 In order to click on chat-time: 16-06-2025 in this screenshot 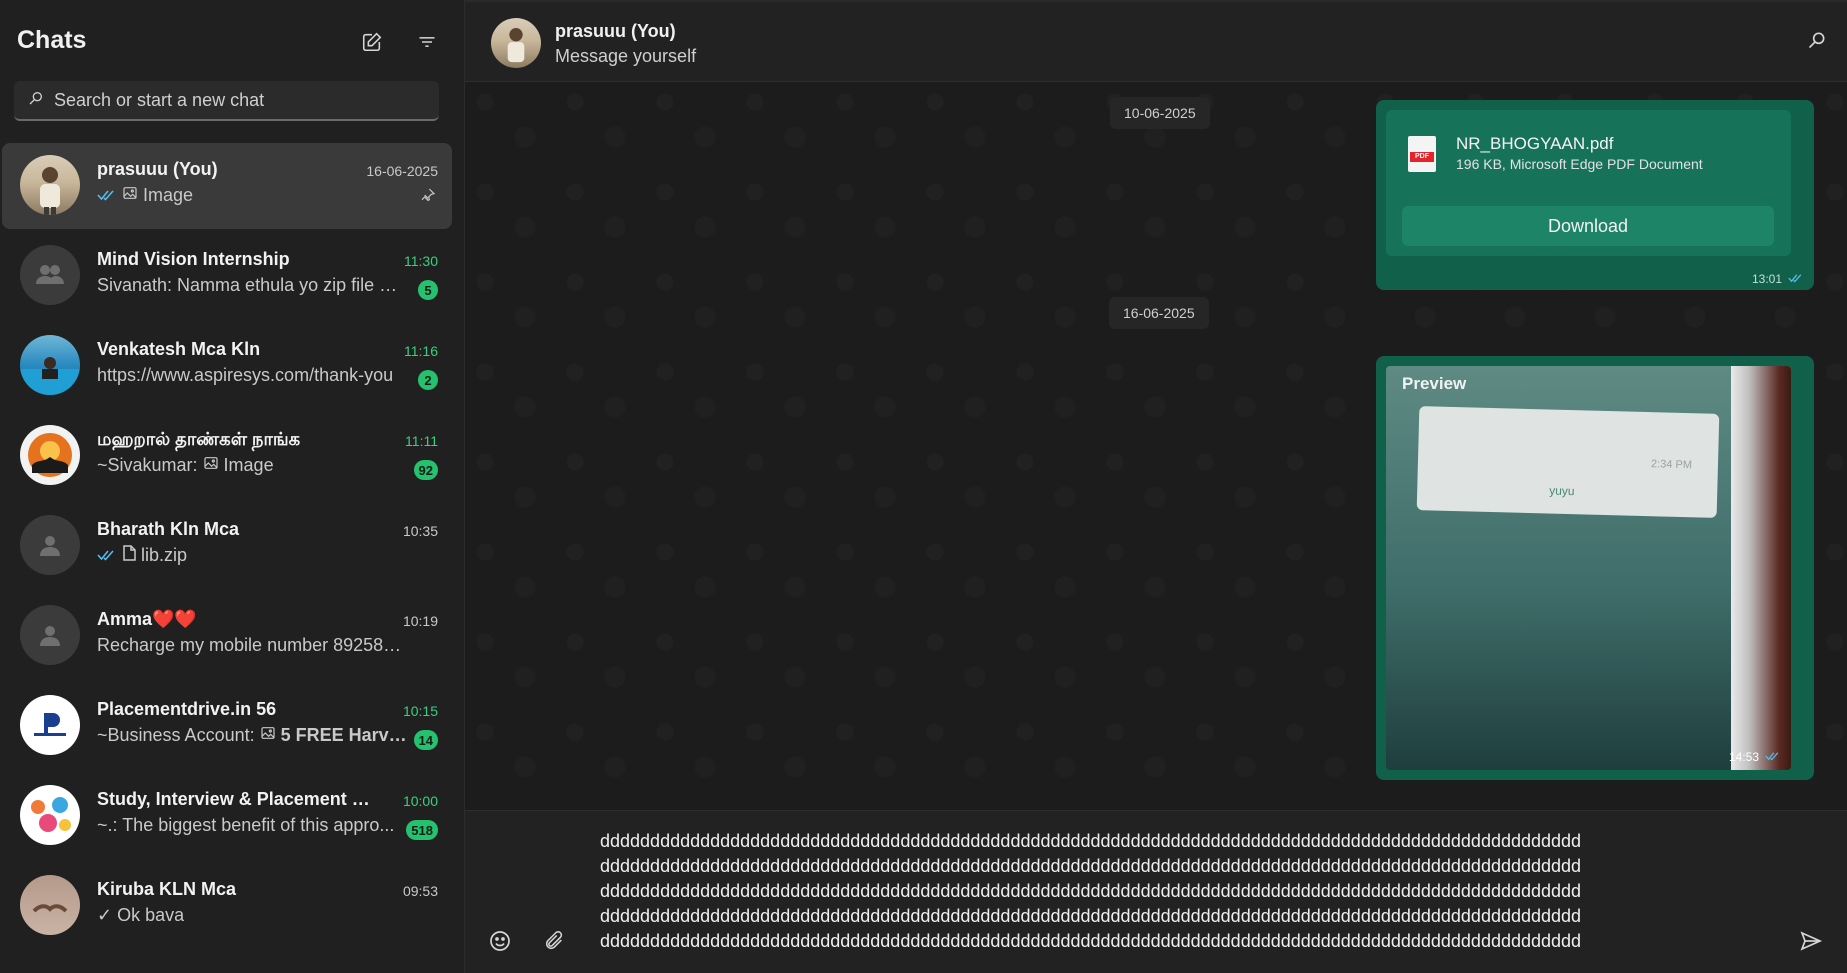, I will do `click(402, 171)`.